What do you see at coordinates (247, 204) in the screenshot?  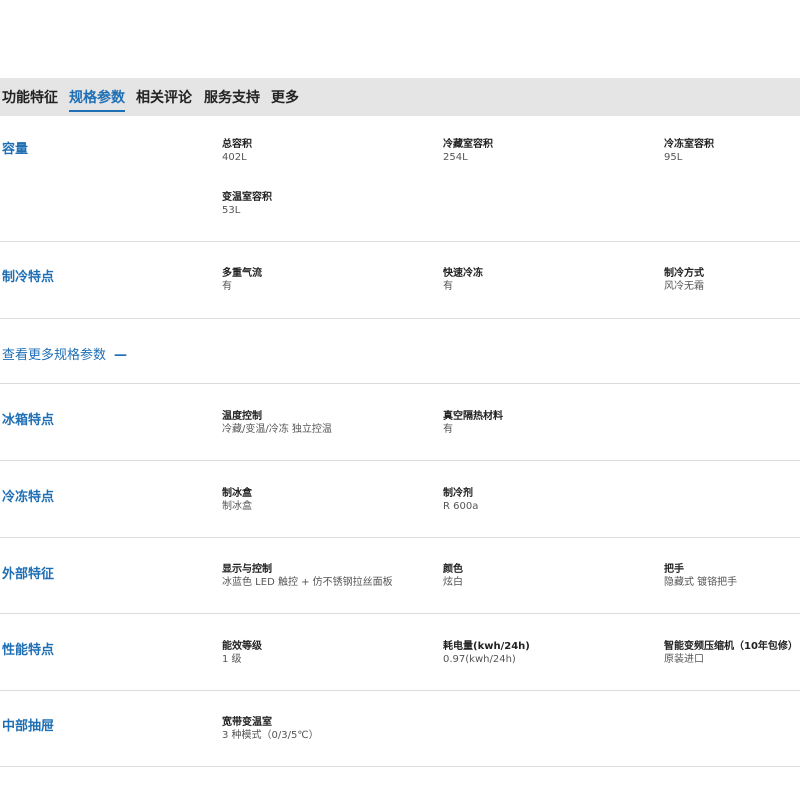 I see `spec-variable-capacity: 变温室容积 53L` at bounding box center [247, 204].